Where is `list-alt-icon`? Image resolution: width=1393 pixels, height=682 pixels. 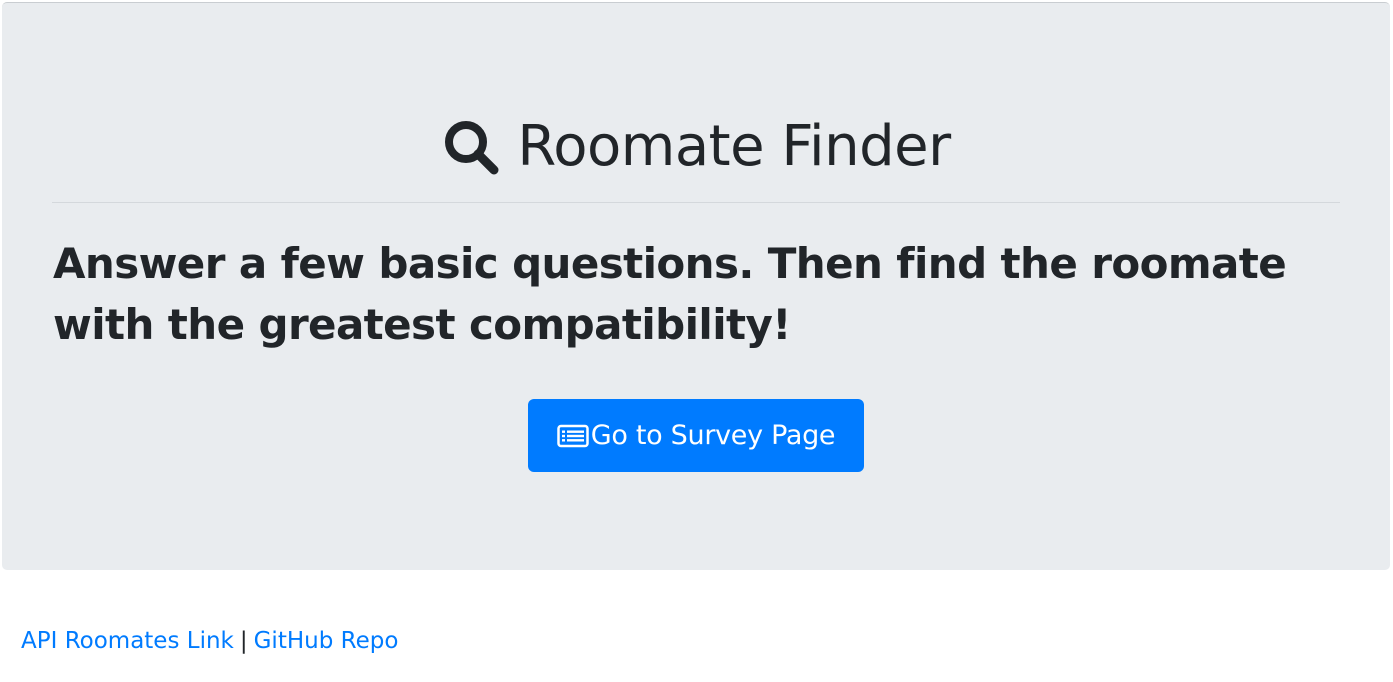 list-alt-icon is located at coordinates (573, 435).